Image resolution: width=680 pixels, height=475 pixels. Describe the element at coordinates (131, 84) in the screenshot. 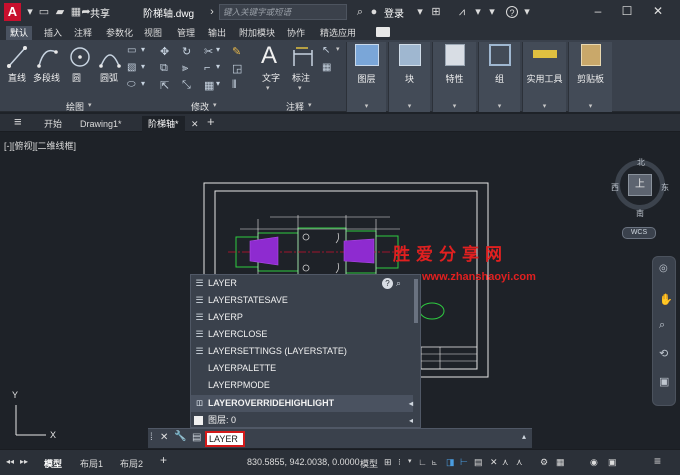

I see `ellipse-icon: ⬭` at that location.